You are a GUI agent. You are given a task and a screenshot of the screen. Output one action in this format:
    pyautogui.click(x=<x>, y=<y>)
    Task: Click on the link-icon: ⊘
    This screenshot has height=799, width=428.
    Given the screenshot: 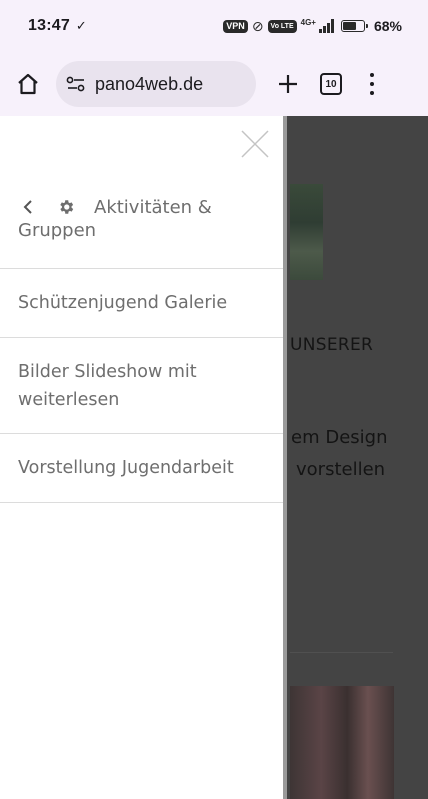 What is the action you would take?
    pyautogui.click(x=257, y=25)
    